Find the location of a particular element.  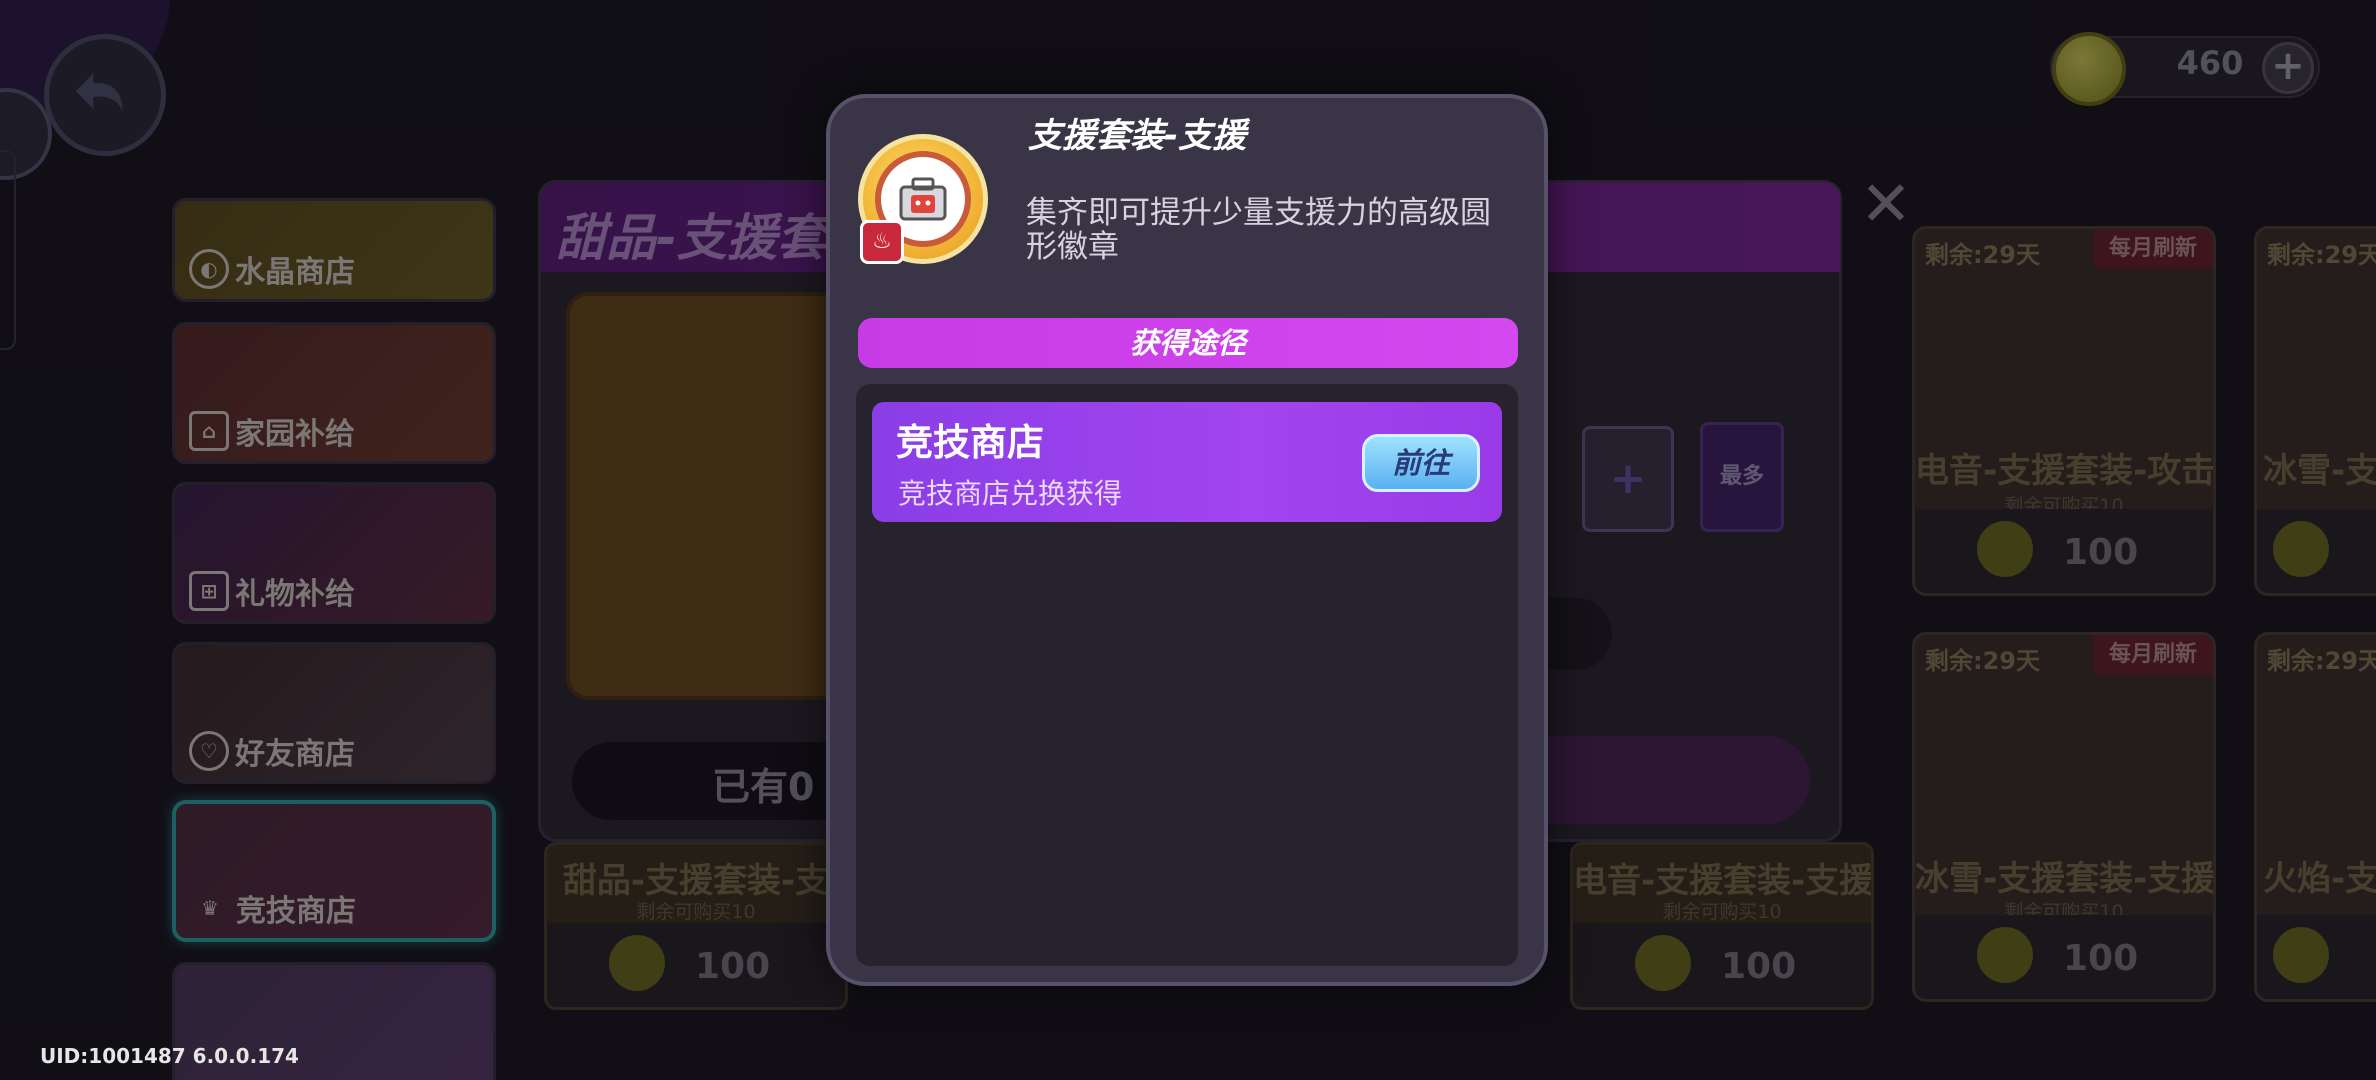

source-name: 竞技商店 is located at coordinates (970, 442).